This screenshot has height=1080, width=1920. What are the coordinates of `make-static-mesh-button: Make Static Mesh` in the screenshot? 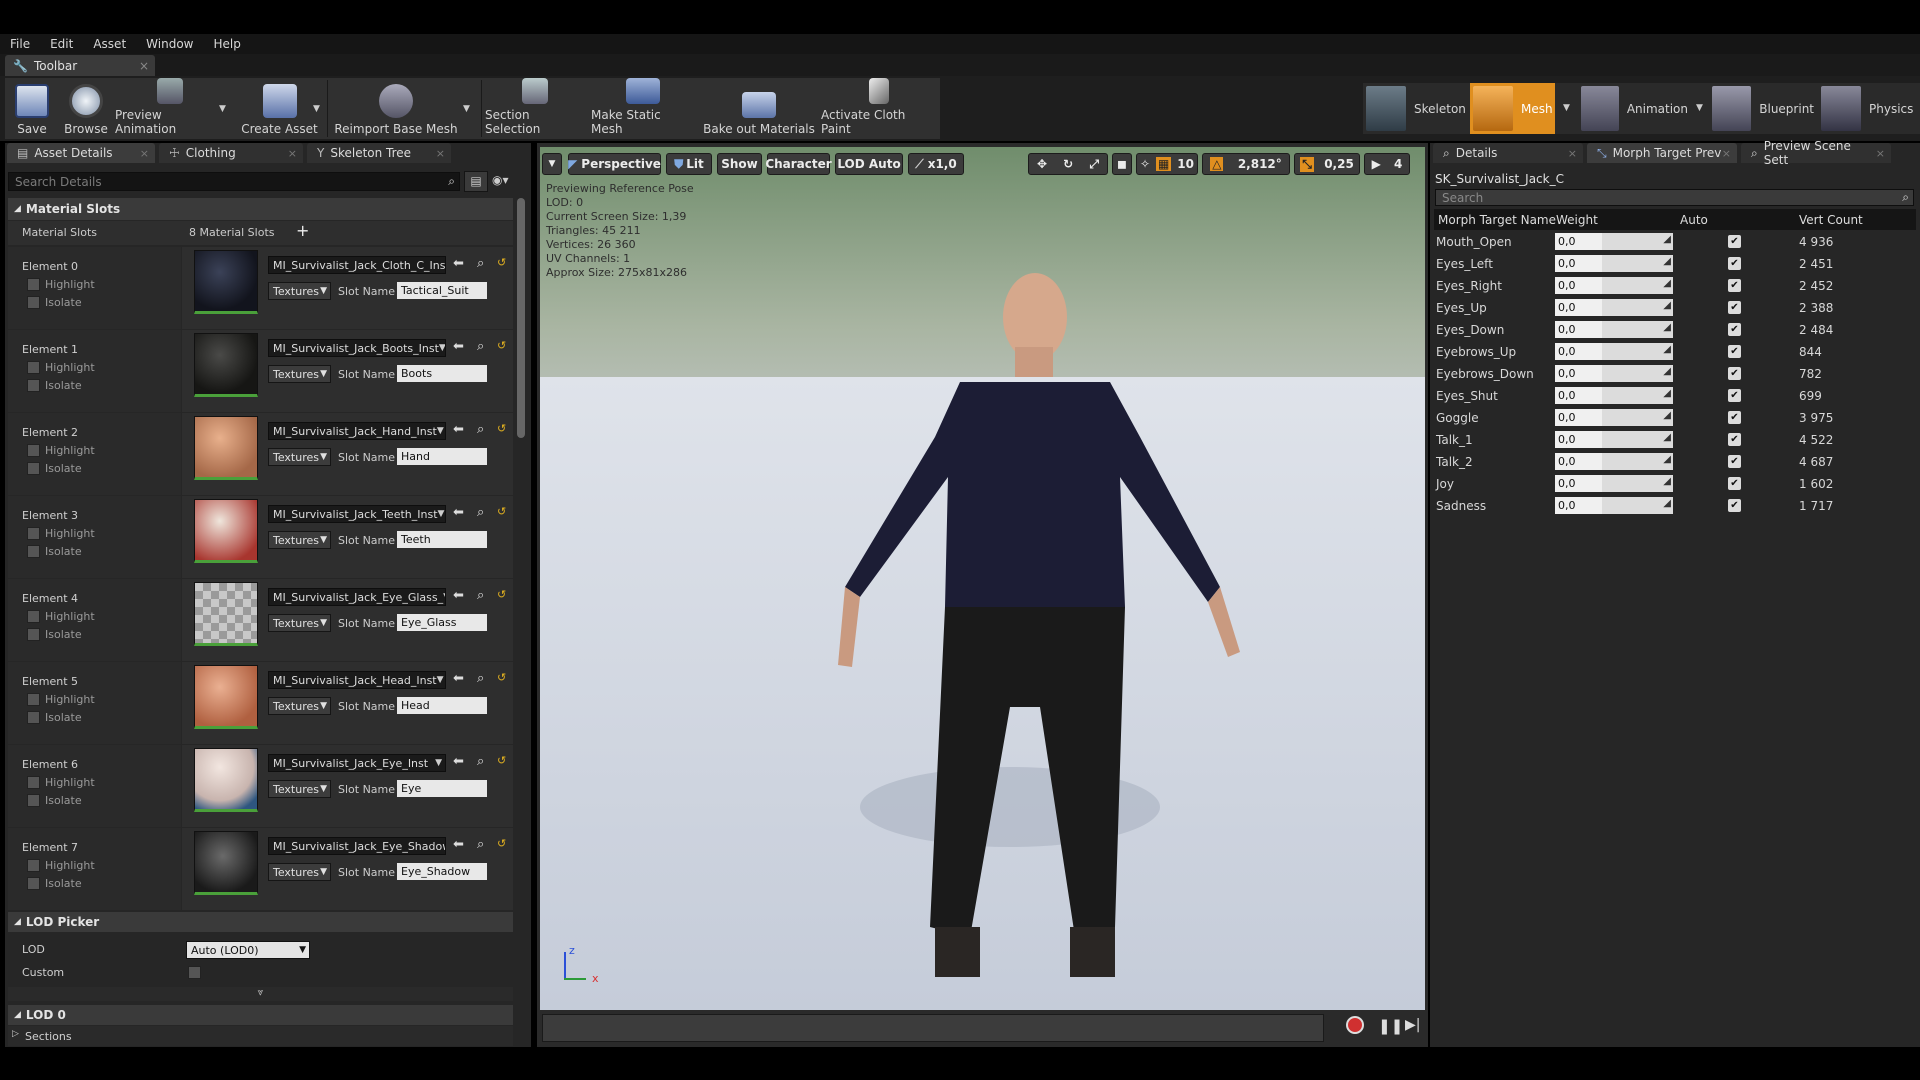 It's located at (643, 108).